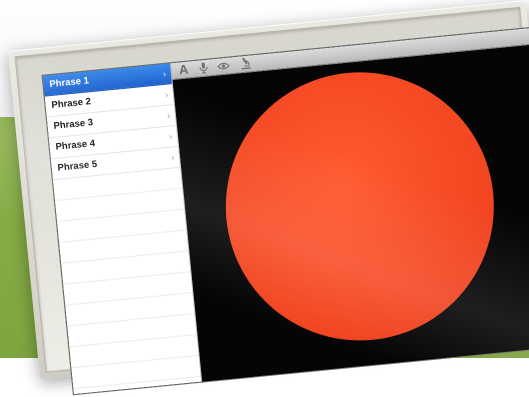 This screenshot has height=397, width=529. I want to click on microphone-tool-button, so click(203, 67).